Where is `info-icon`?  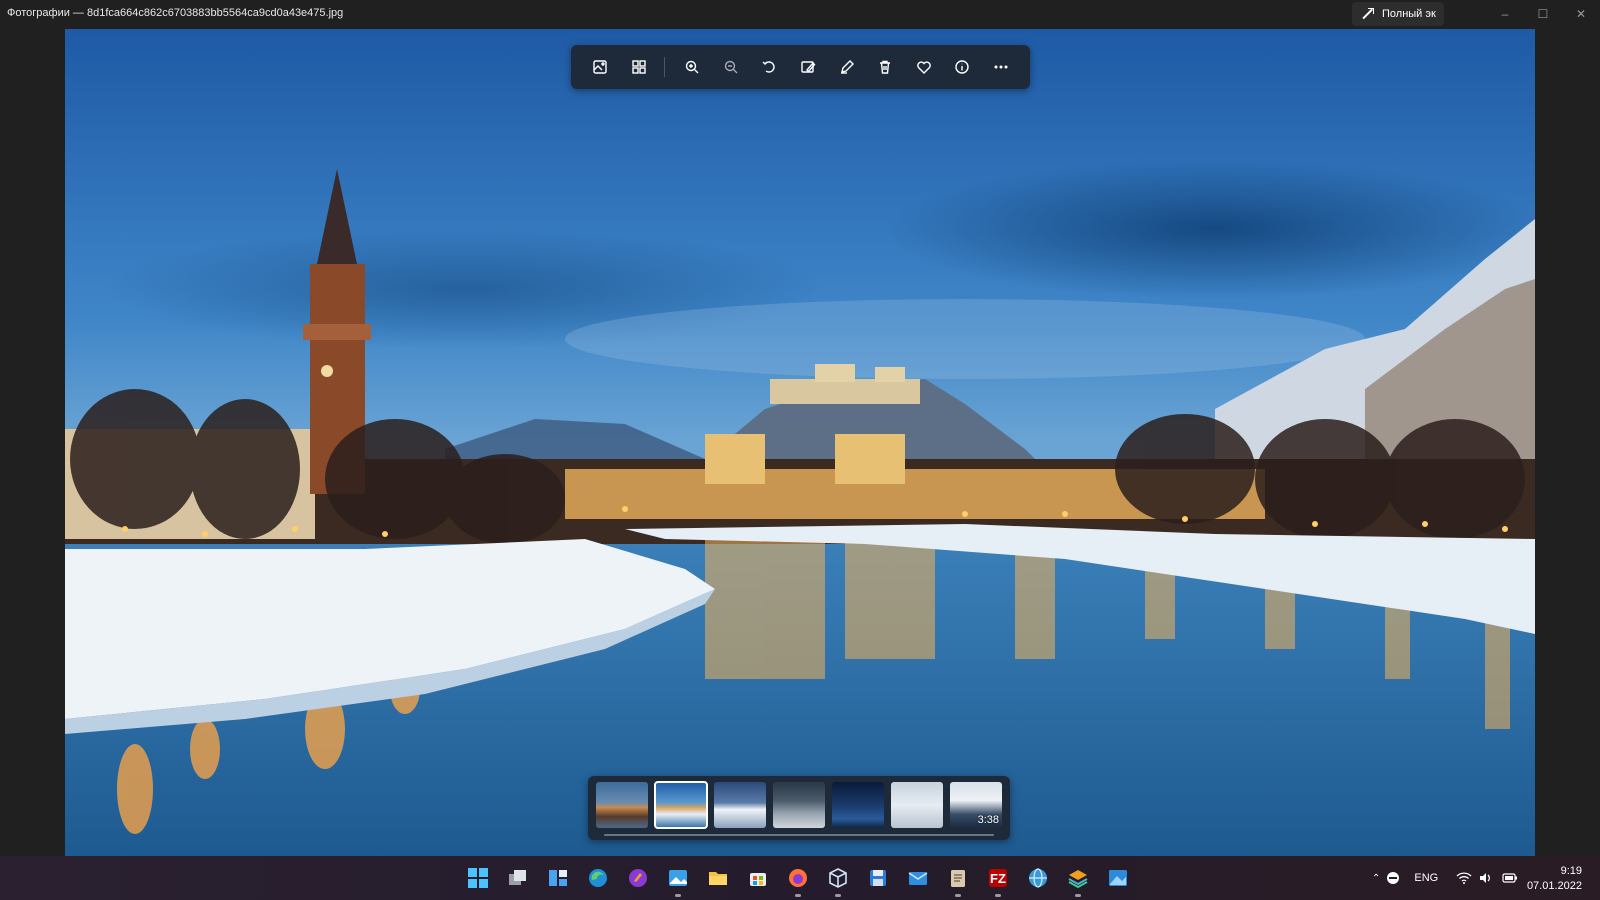
info-icon is located at coordinates (962, 67).